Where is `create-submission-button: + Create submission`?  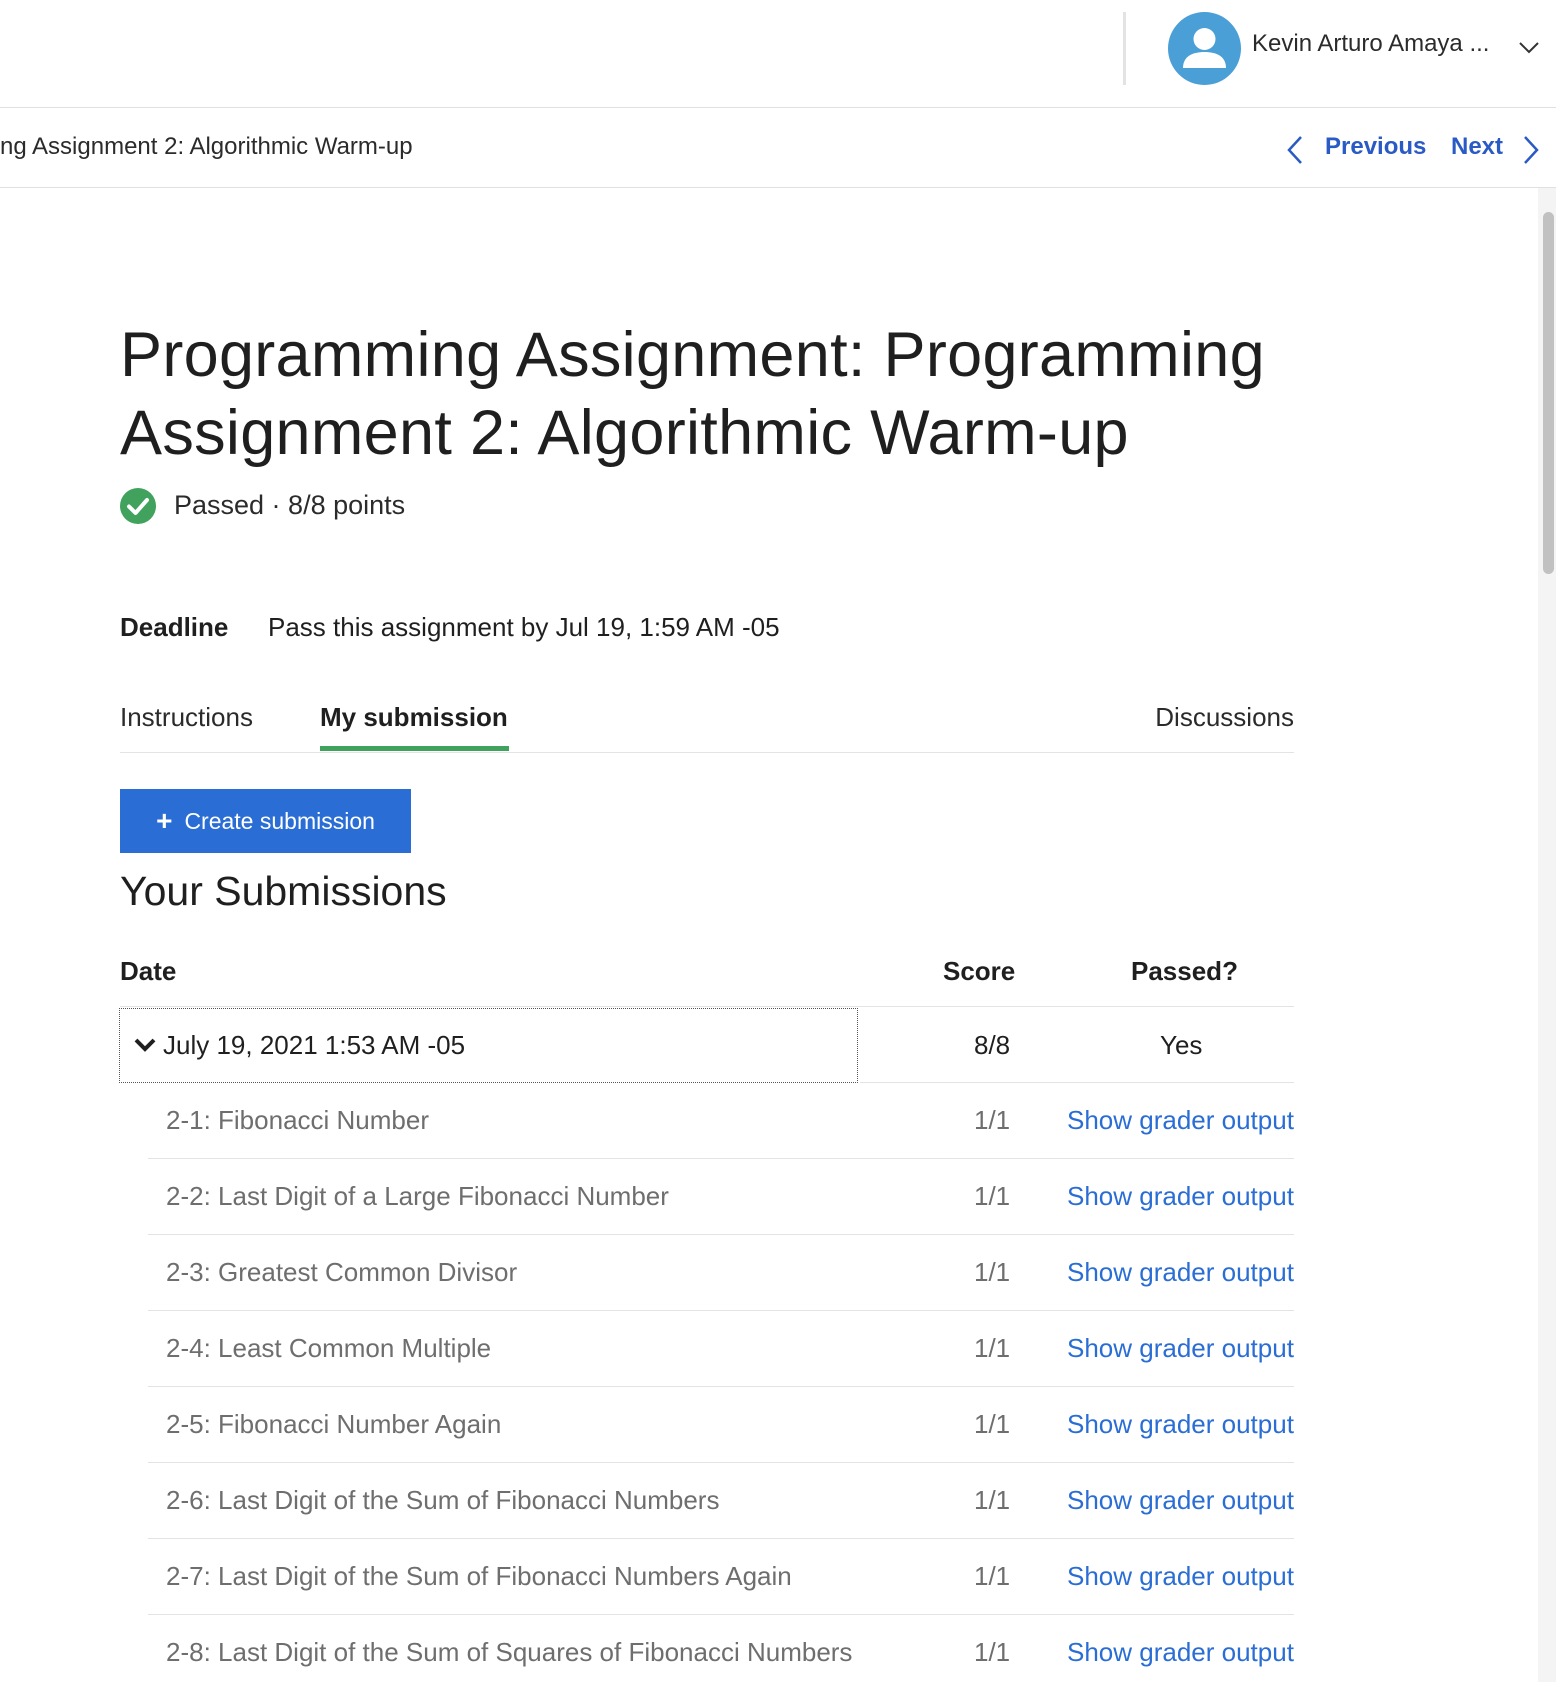 create-submission-button: + Create submission is located at coordinates (265, 821).